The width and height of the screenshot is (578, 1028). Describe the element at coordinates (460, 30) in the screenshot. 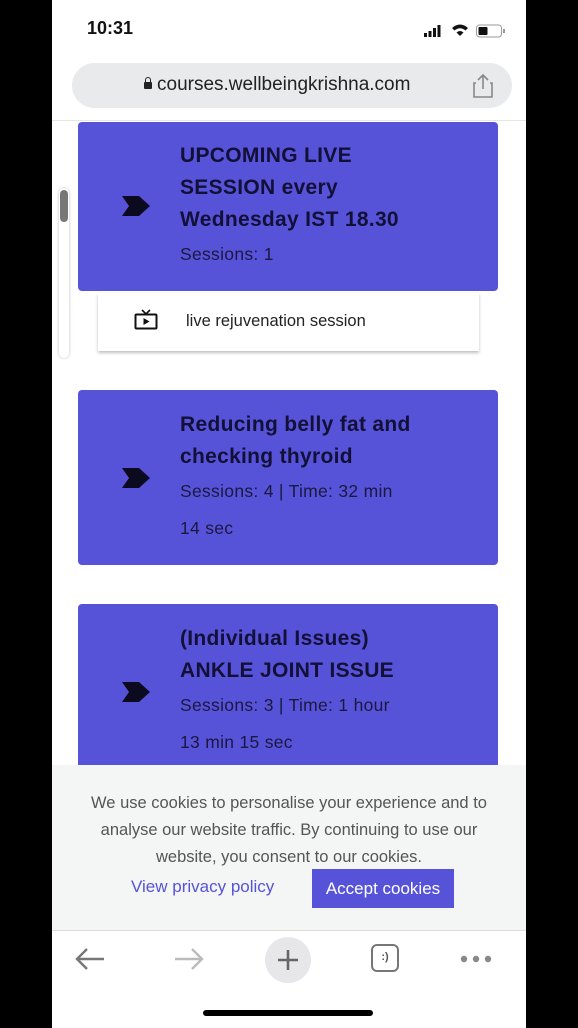

I see `wifi-icon` at that location.